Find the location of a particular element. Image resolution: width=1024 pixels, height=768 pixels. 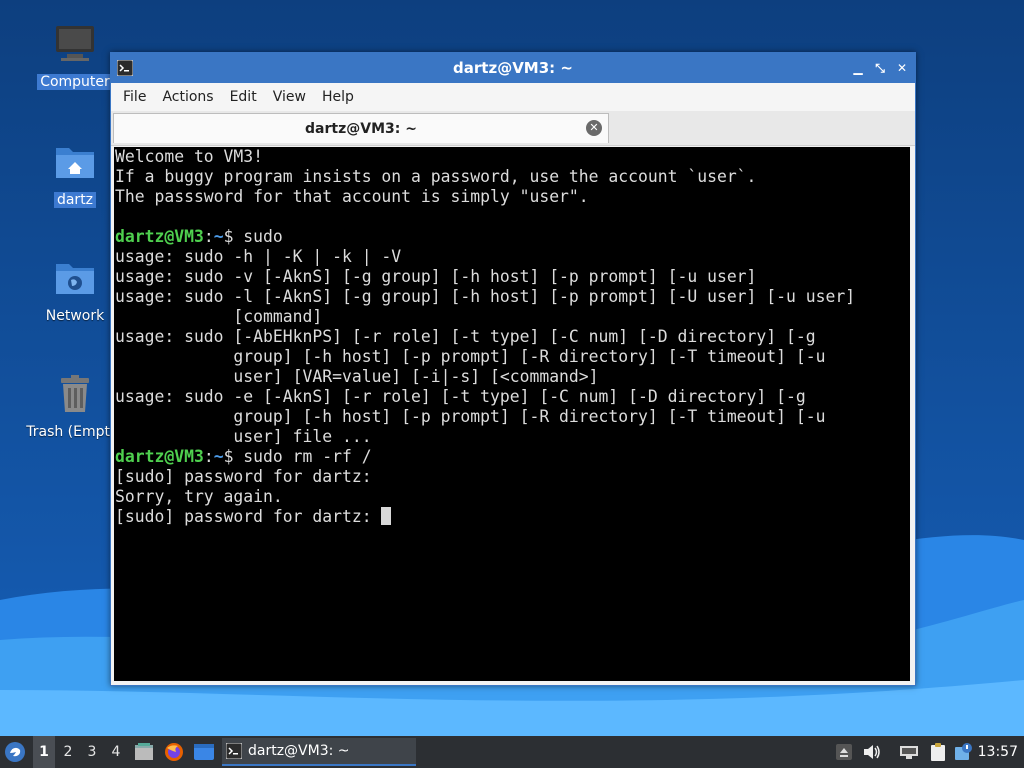

terminal-app-icon is located at coordinates (125, 68).